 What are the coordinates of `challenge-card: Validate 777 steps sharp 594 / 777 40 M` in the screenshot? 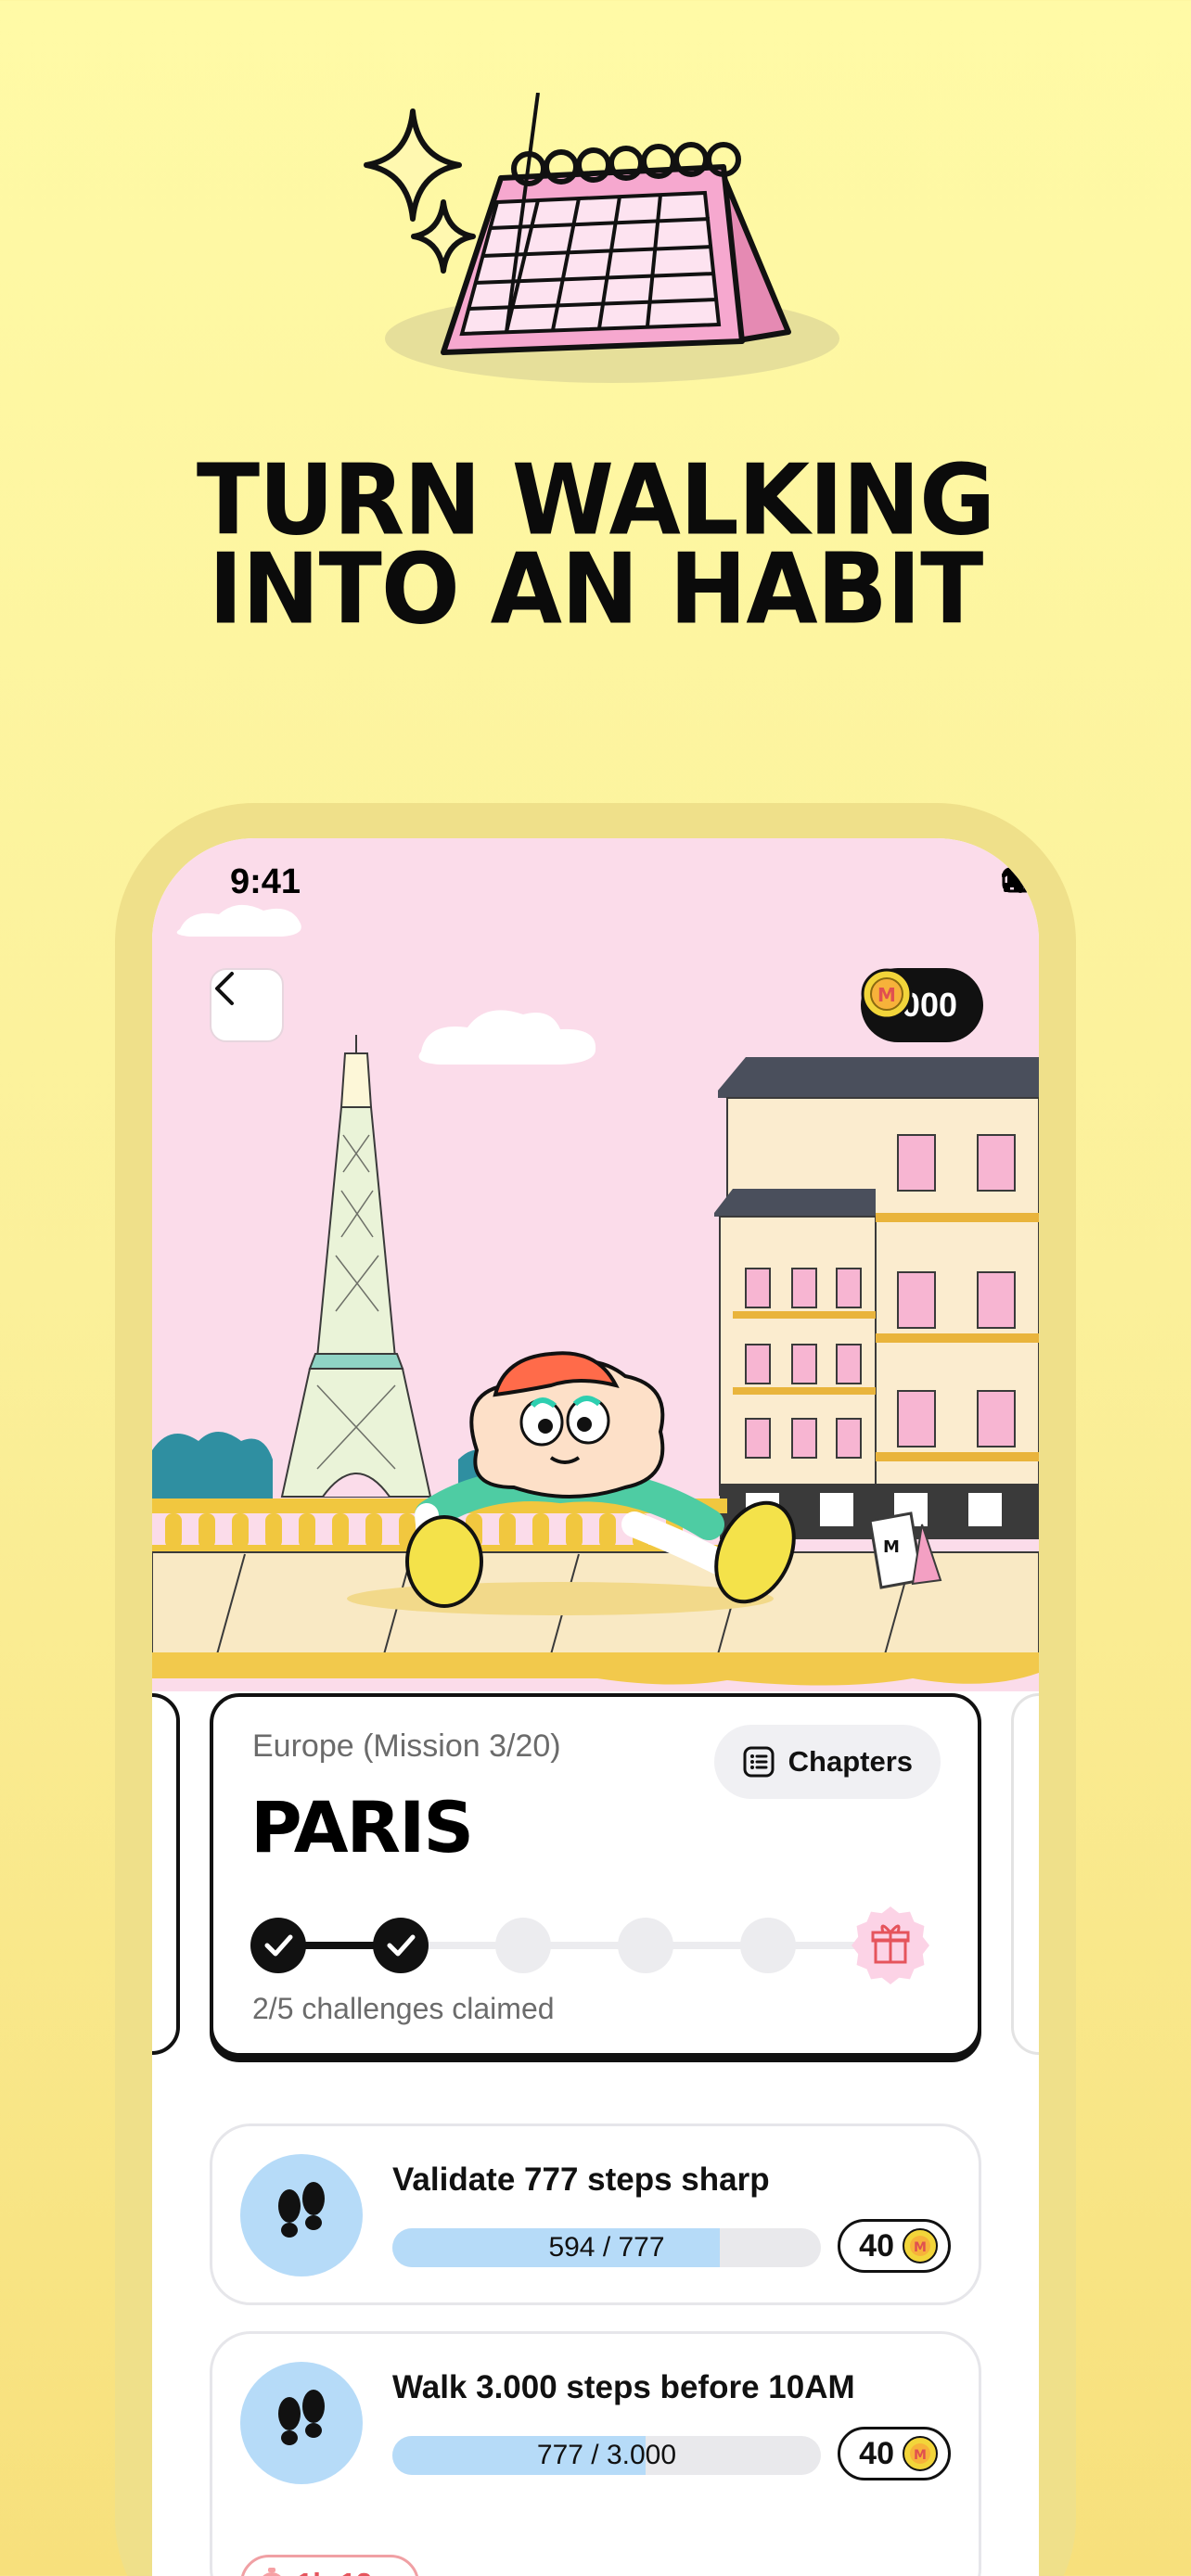 It's located at (595, 2214).